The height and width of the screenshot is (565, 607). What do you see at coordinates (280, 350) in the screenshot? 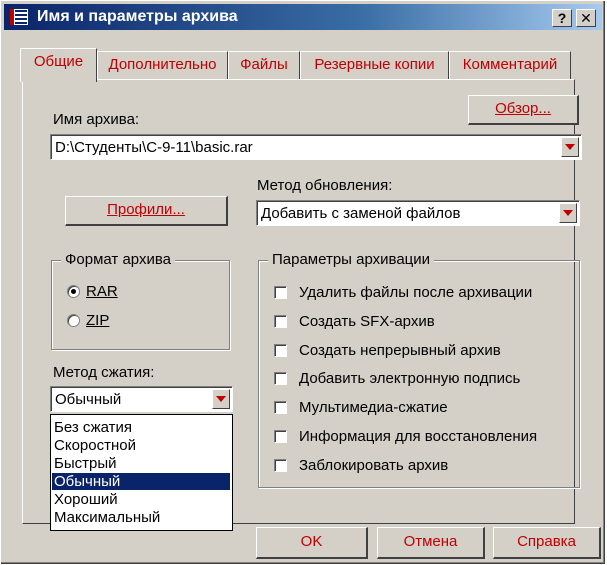
I see `checkbox-solid-archive` at bounding box center [280, 350].